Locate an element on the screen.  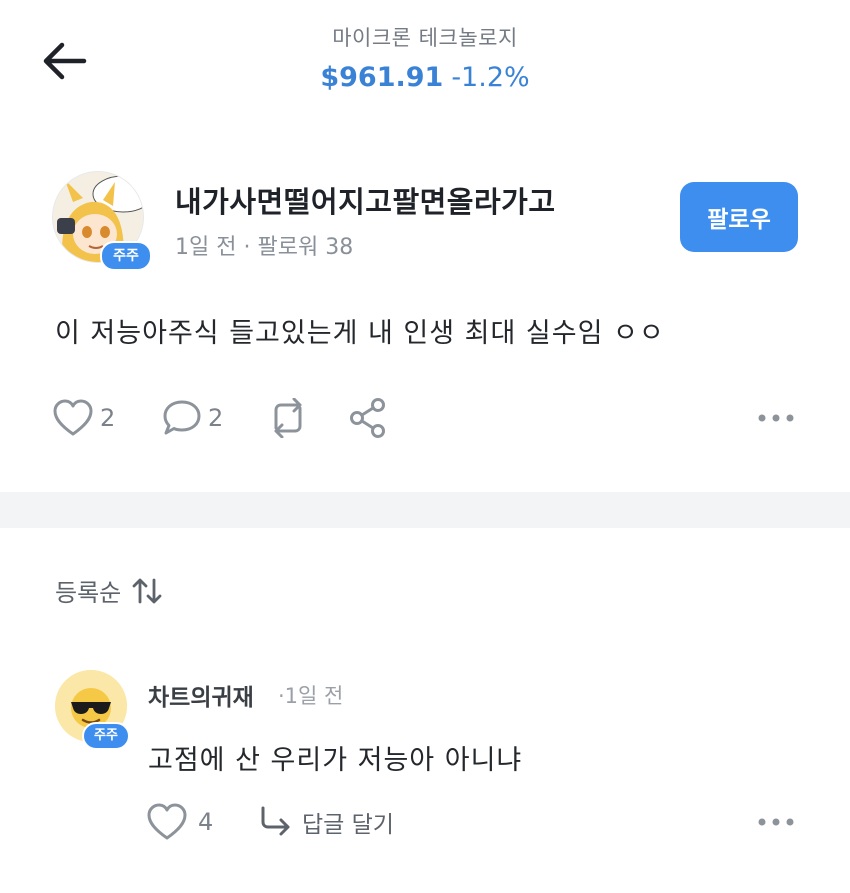
sort-icon is located at coordinates (147, 590).